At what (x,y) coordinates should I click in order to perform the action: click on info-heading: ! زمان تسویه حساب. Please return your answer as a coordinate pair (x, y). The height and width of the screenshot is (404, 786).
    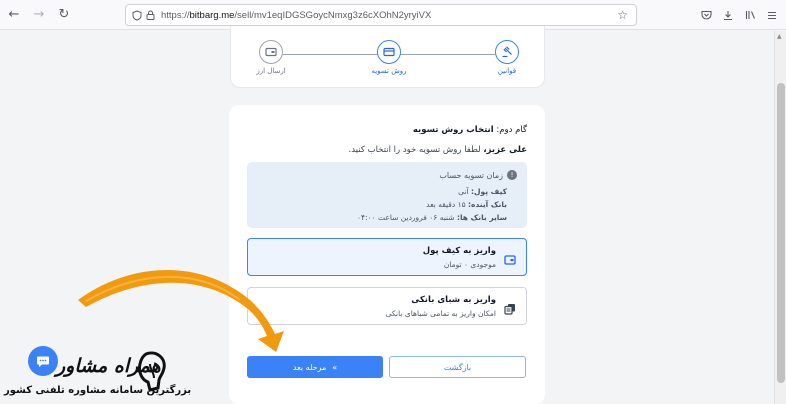
    Looking at the image, I should click on (478, 175).